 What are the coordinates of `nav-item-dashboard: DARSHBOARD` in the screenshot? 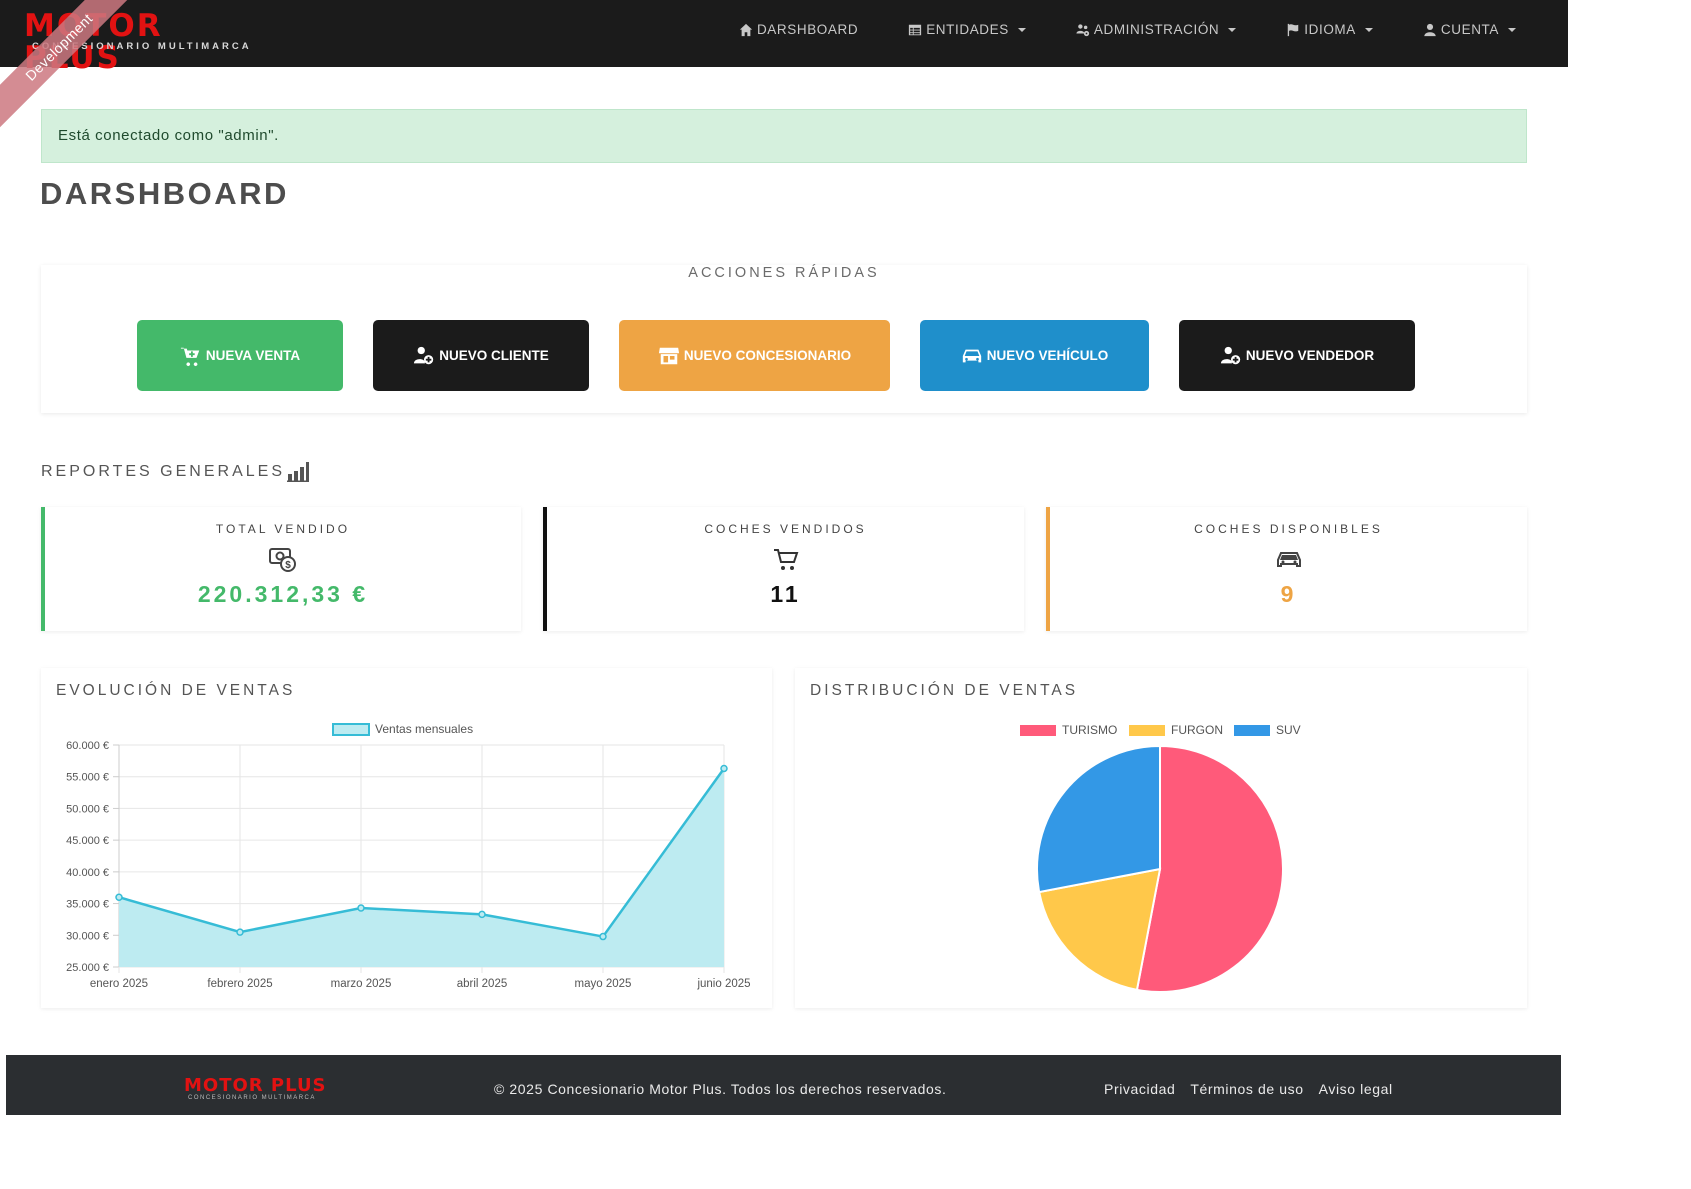 It's located at (798, 29).